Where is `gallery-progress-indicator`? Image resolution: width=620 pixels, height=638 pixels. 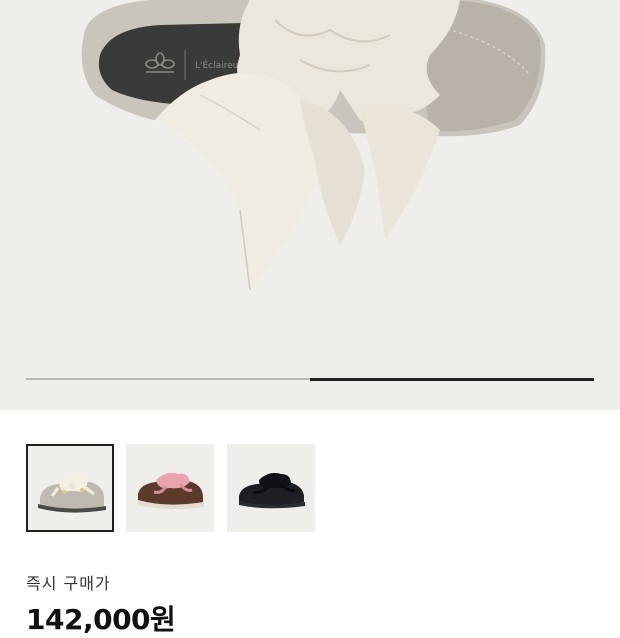 gallery-progress-indicator is located at coordinates (452, 379).